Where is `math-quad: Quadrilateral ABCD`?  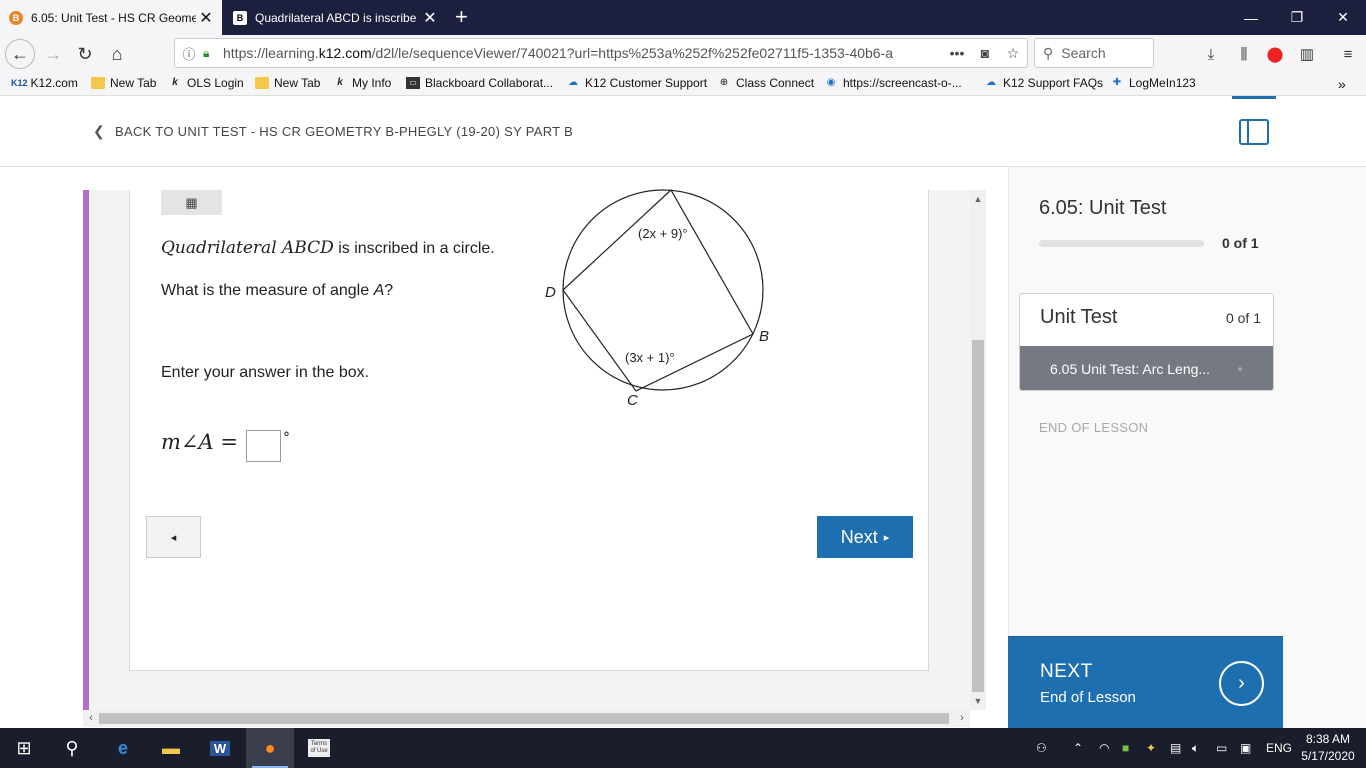
math-quad: Quadrilateral ABCD is located at coordinates (247, 248).